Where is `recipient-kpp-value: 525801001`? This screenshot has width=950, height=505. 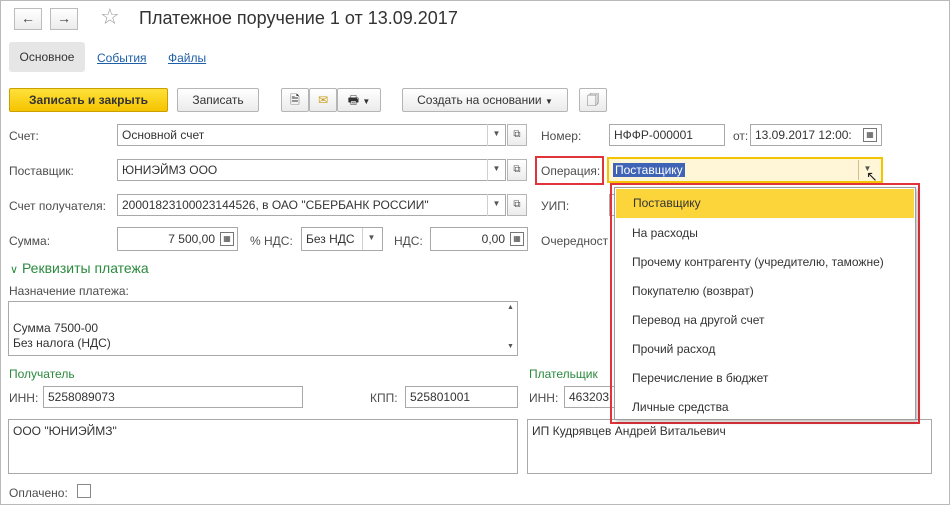 recipient-kpp-value: 525801001 is located at coordinates (440, 397).